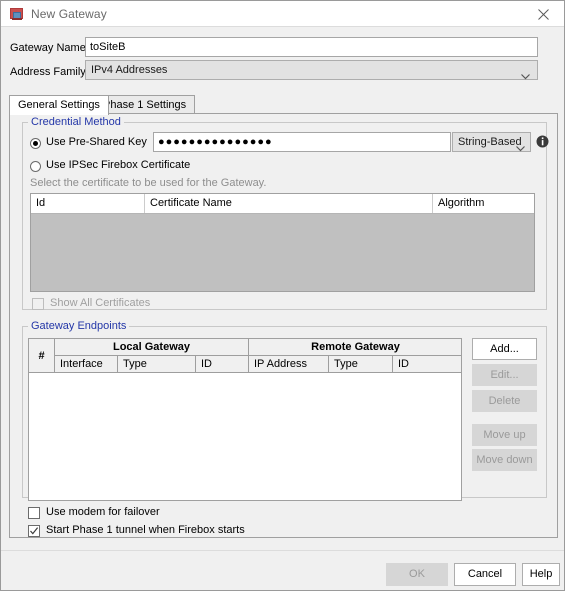  I want to click on delete-endpoint-label: Delete, so click(504, 401).